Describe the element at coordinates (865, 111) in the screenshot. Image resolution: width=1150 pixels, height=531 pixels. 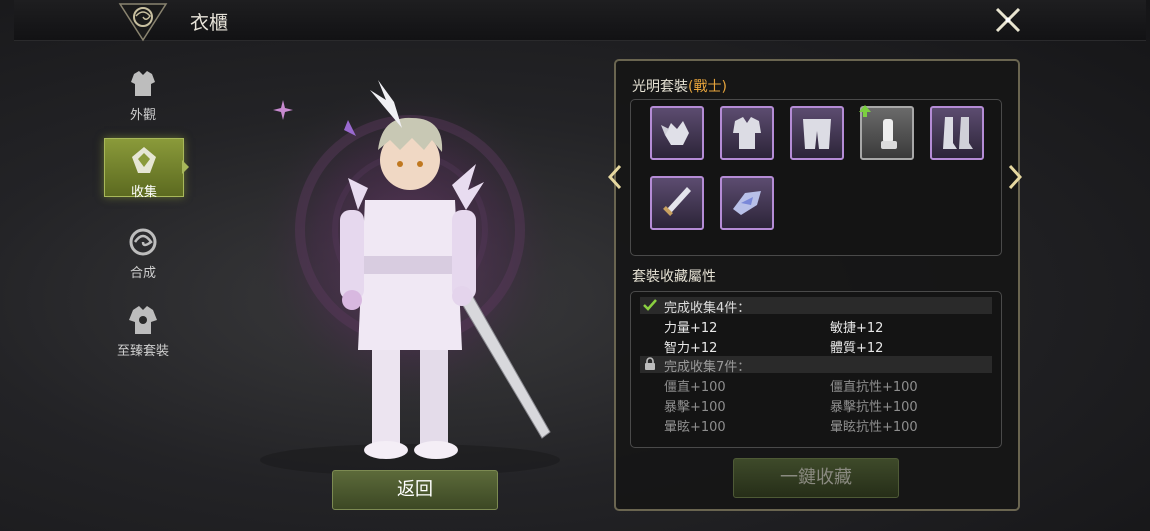
I see `upgrade-arrow-icon` at that location.